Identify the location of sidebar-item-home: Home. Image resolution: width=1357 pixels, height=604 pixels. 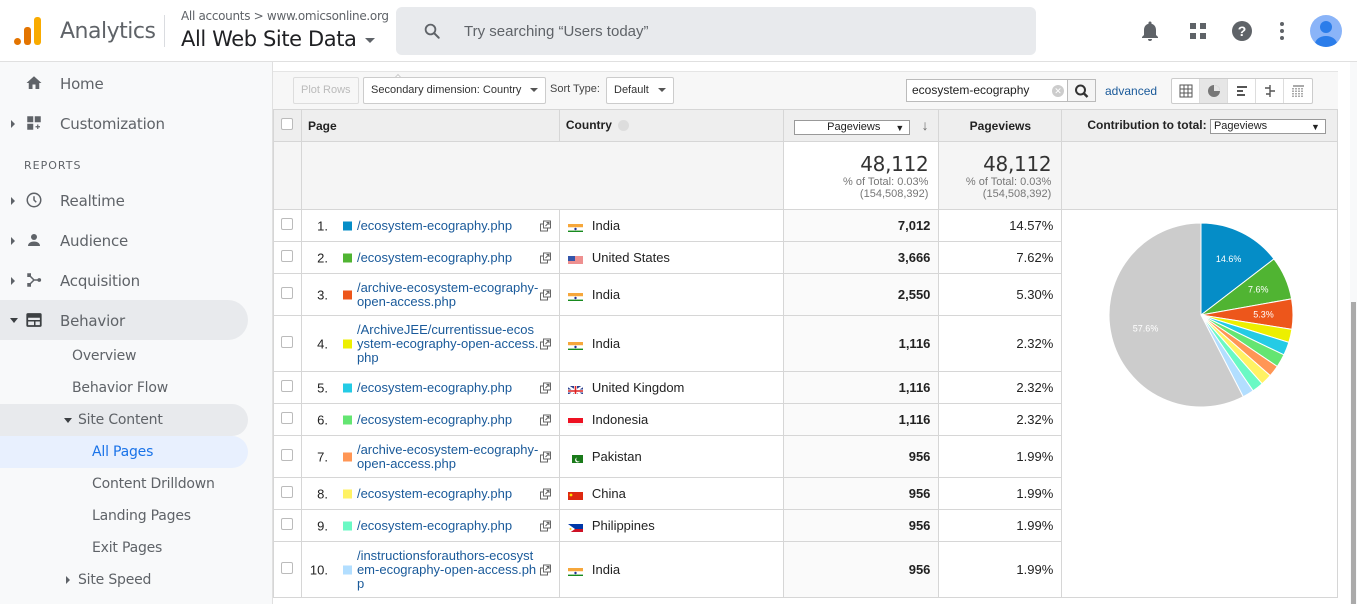
(124, 83).